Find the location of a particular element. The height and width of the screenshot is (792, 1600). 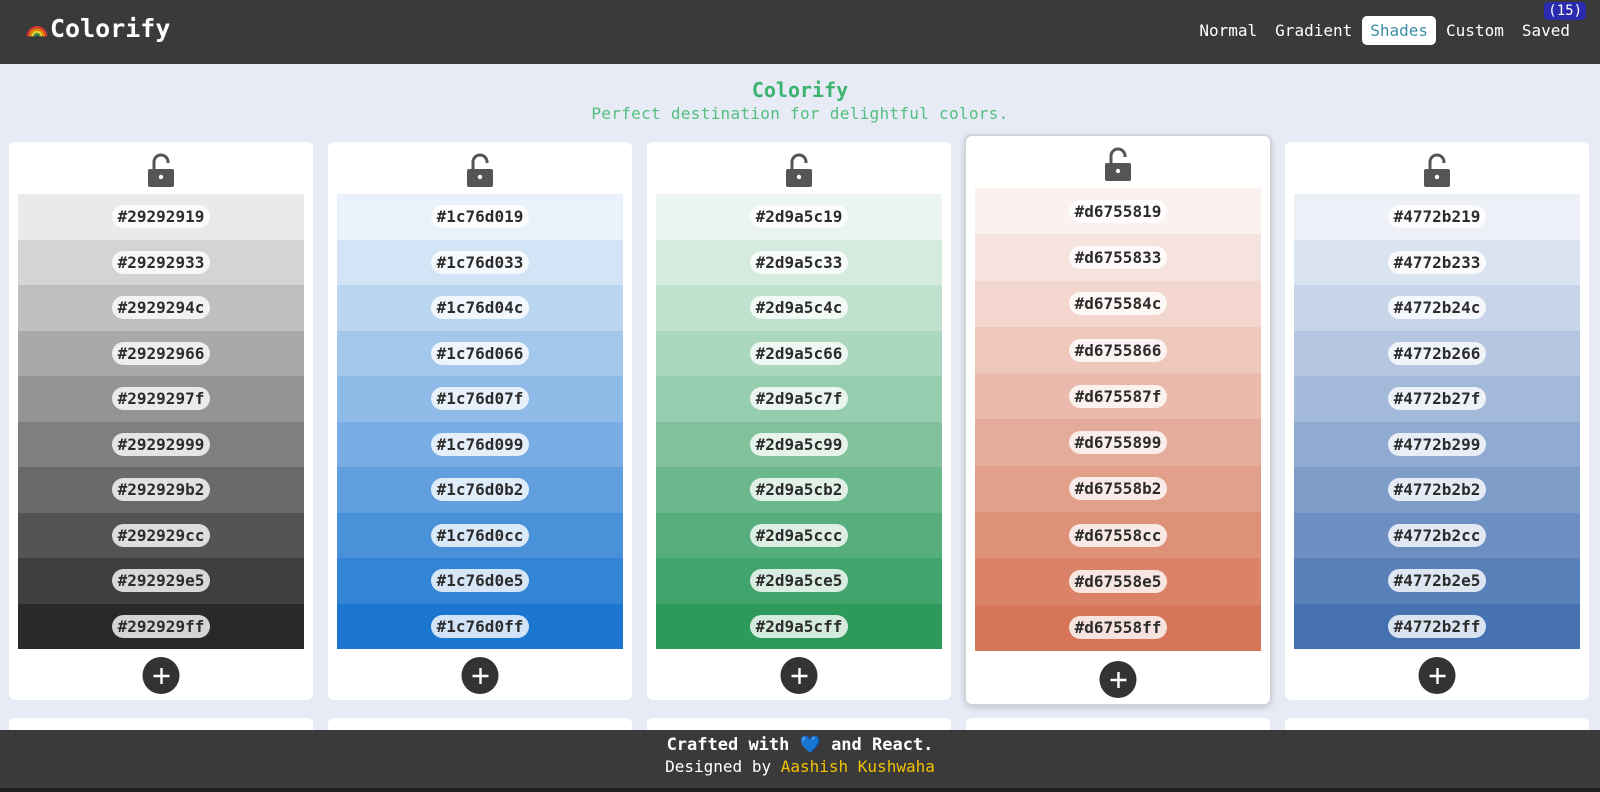

shade-swatch: #d67558ff is located at coordinates (1118, 627).